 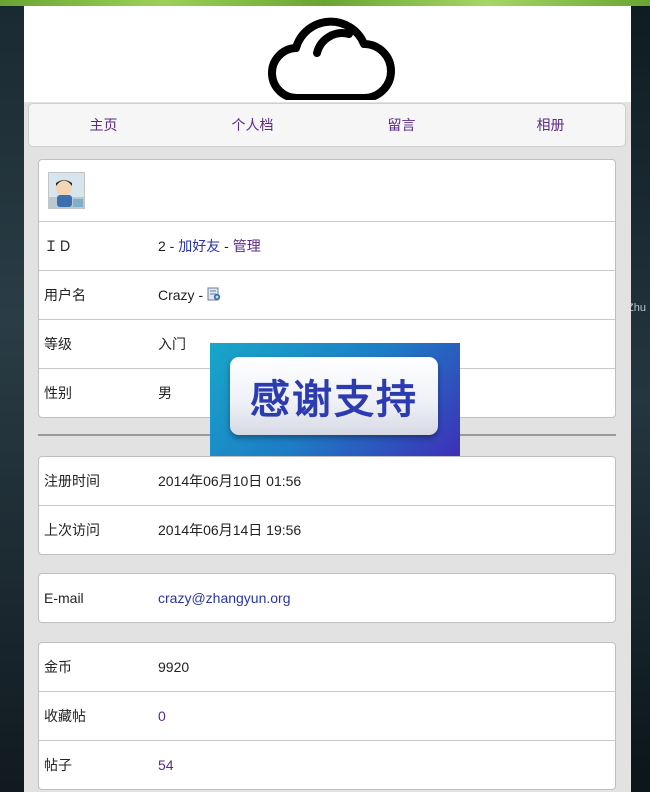 What do you see at coordinates (65, 716) in the screenshot?
I see `favorites-label: 收藏帖` at bounding box center [65, 716].